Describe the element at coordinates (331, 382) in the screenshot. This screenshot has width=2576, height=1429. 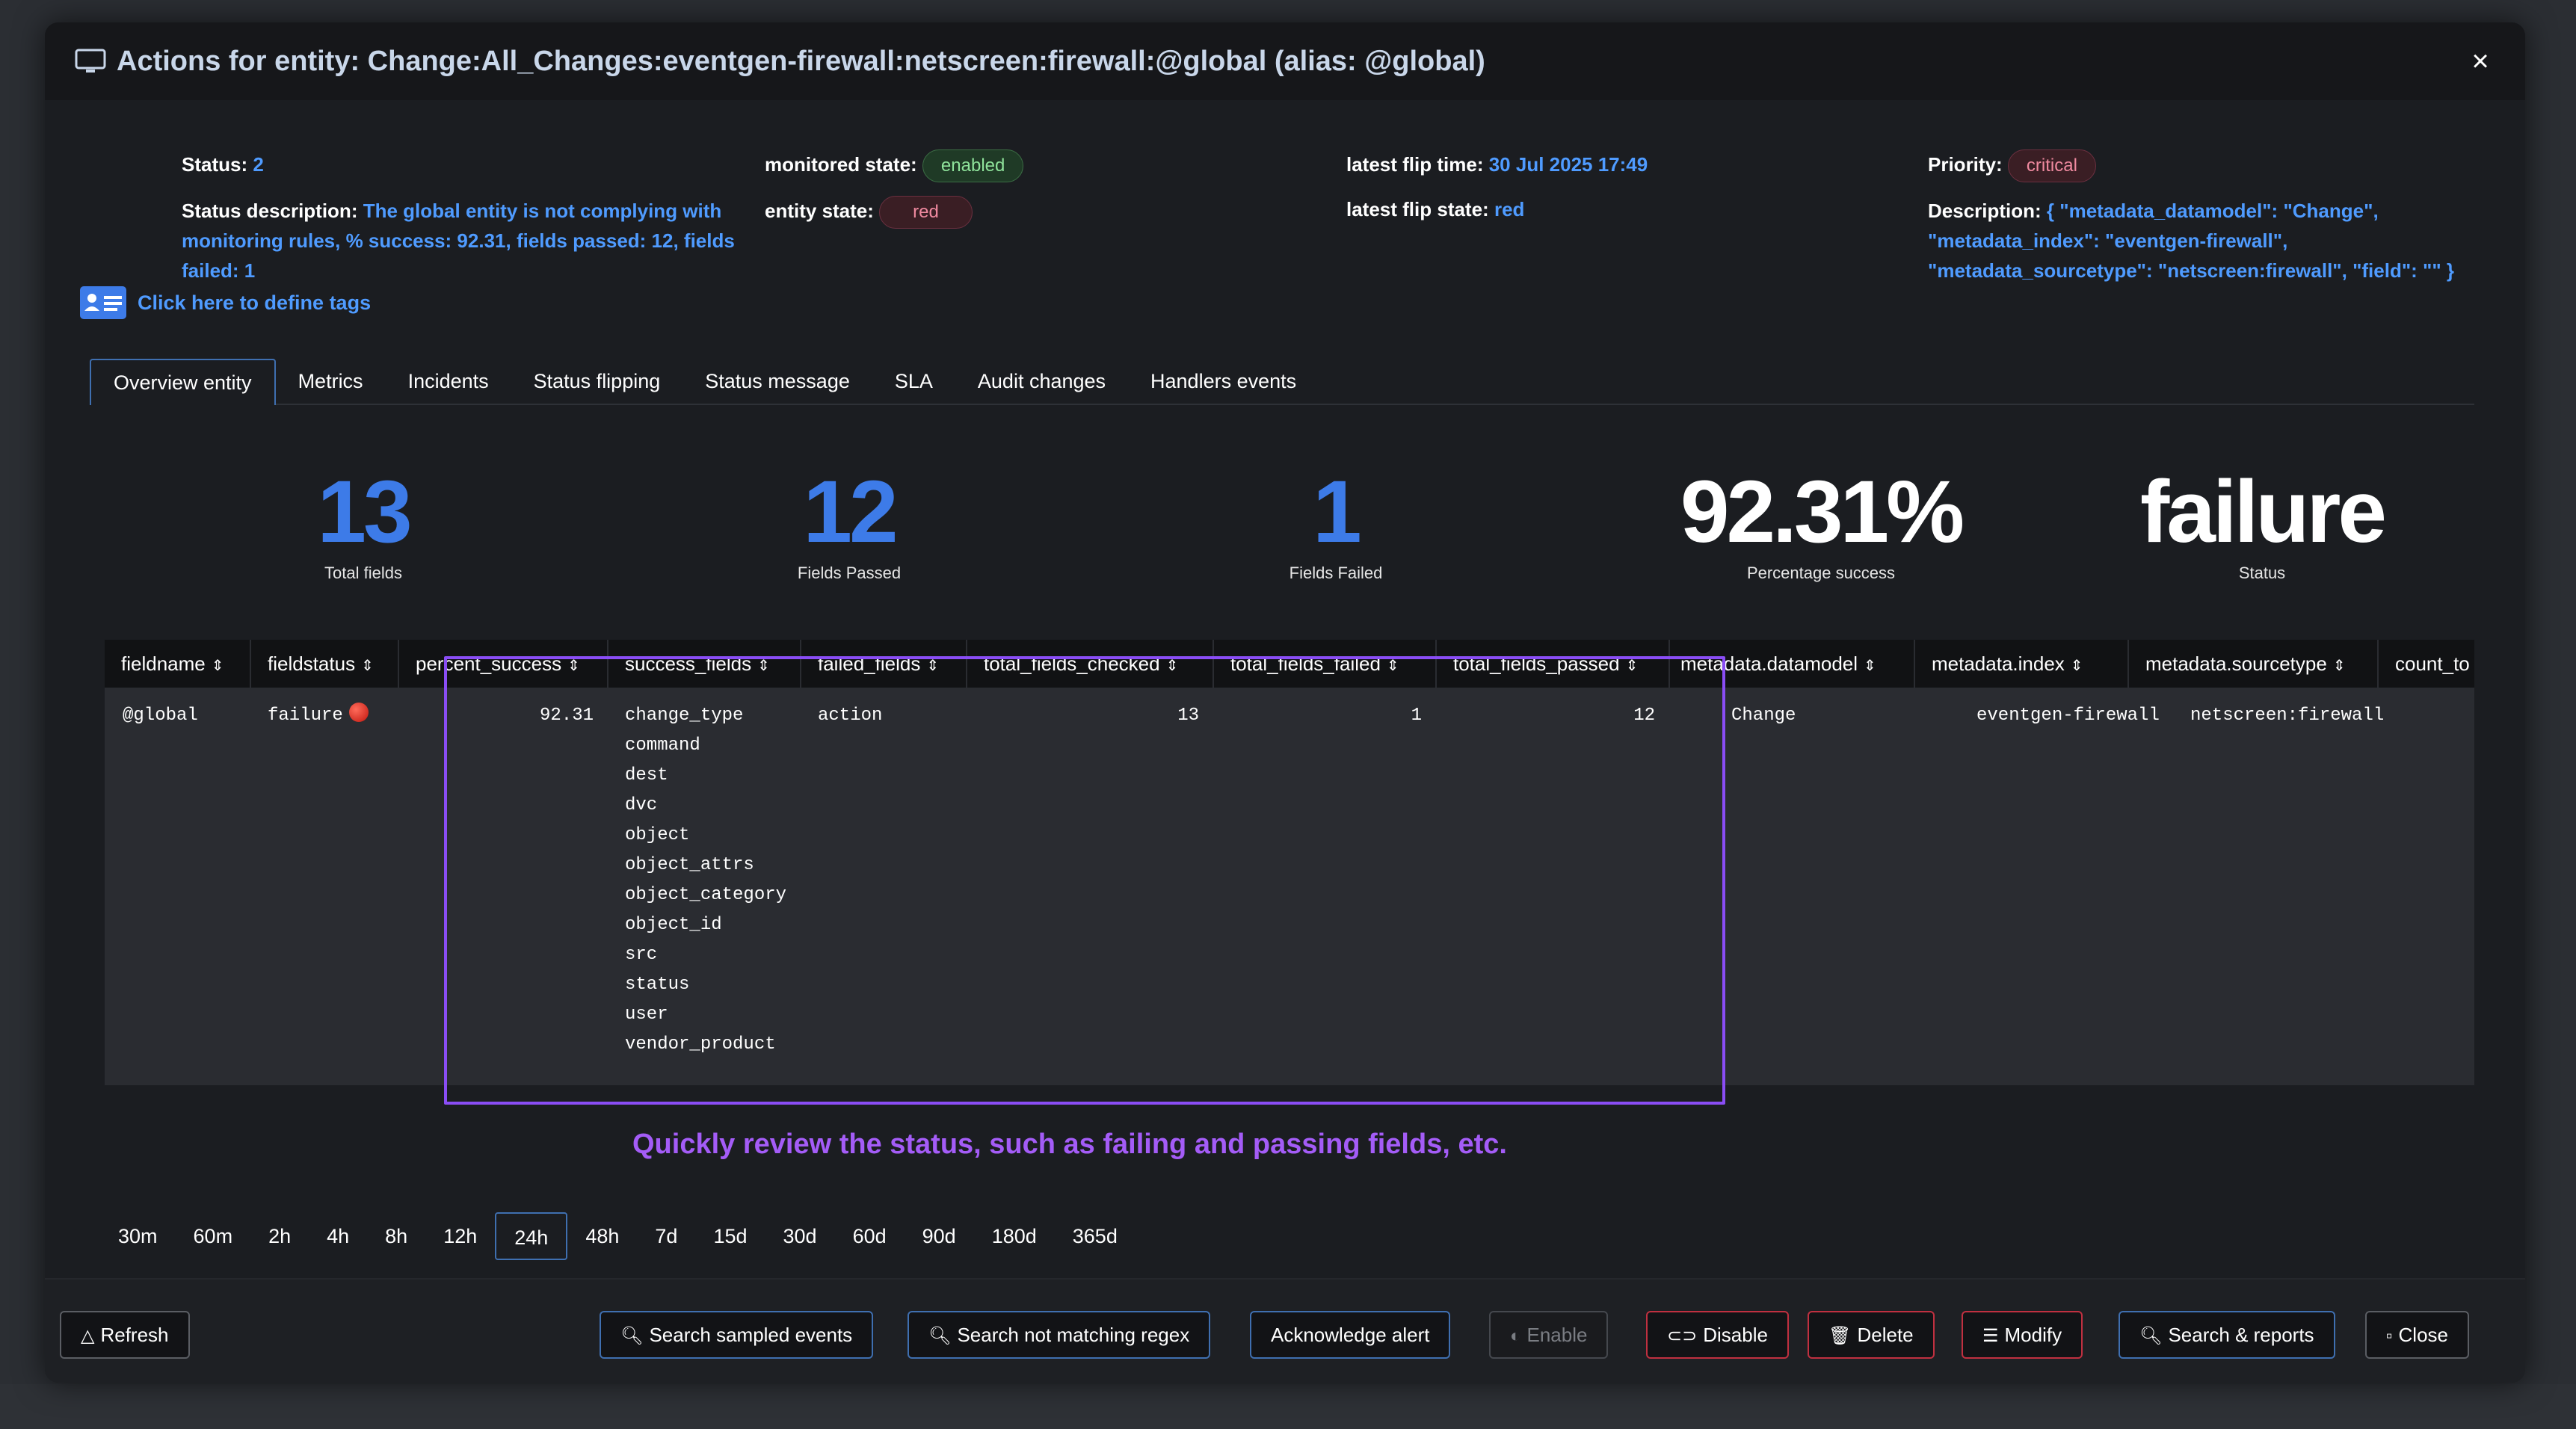
I see `tab-metrics: Metrics` at that location.